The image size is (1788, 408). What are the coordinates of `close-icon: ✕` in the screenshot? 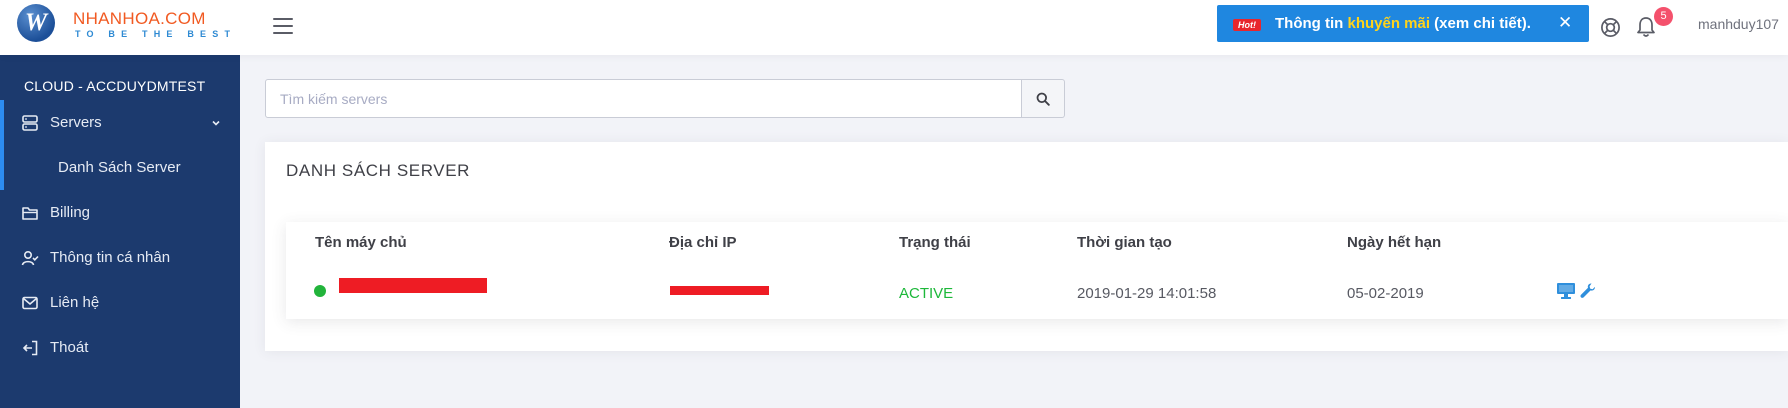 It's located at (1565, 23).